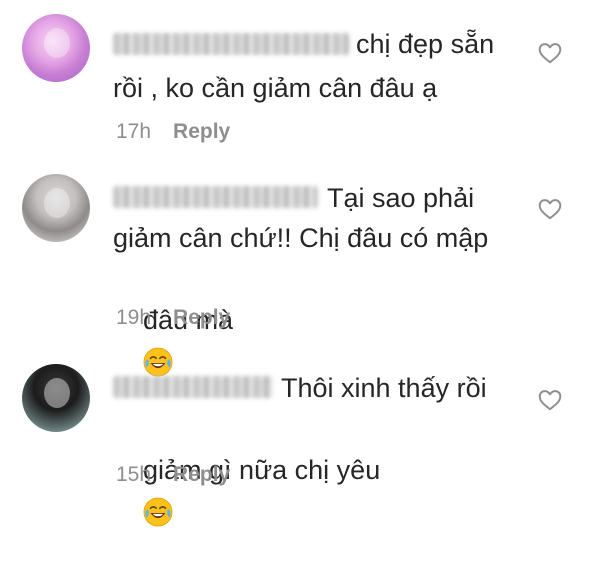 The image size is (600, 580). I want to click on comment-meta: 19h Reply, so click(173, 318).